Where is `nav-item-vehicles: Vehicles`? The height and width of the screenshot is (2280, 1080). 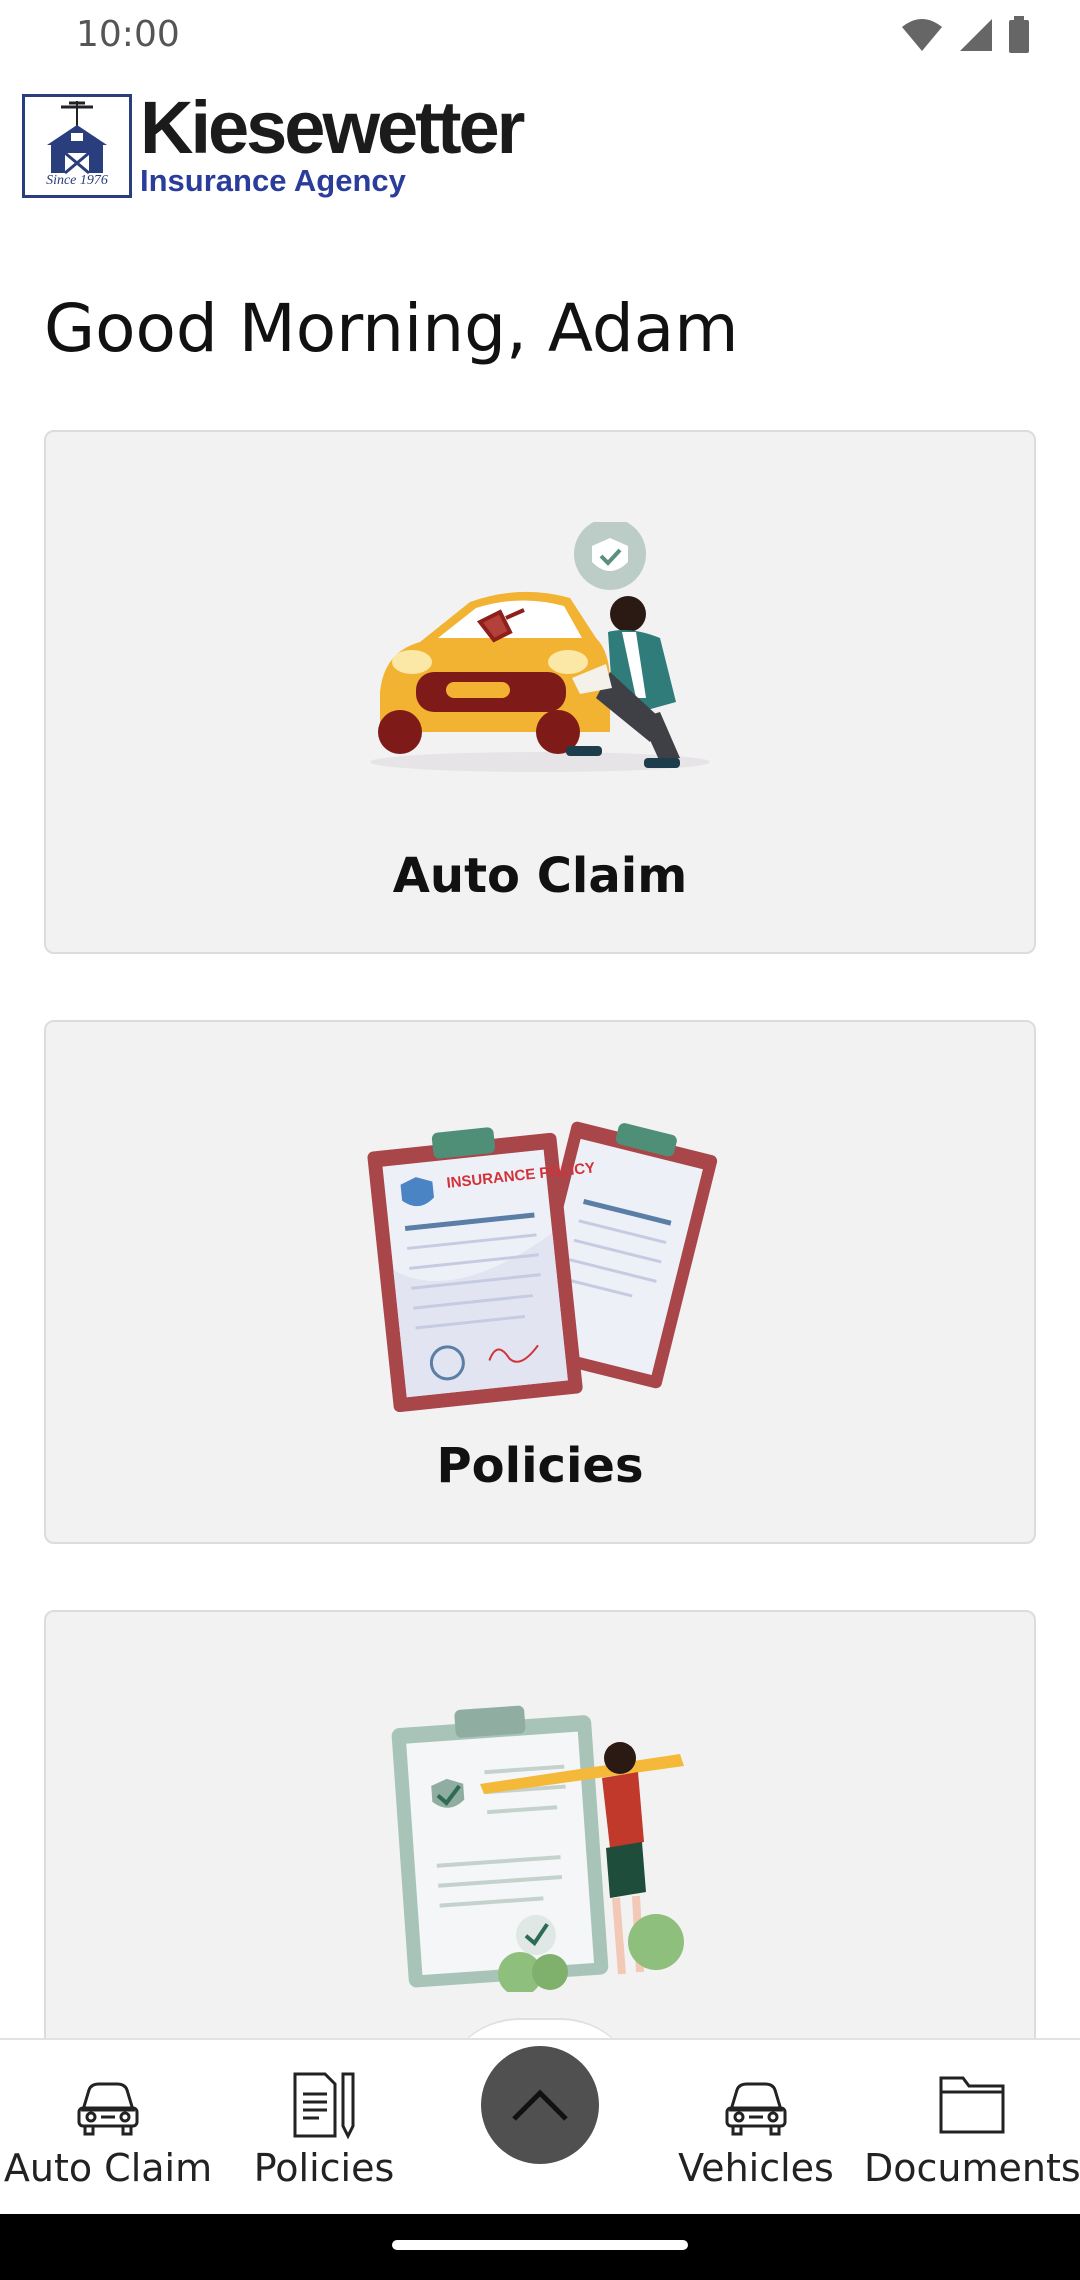 nav-item-vehicles: Vehicles is located at coordinates (756, 2130).